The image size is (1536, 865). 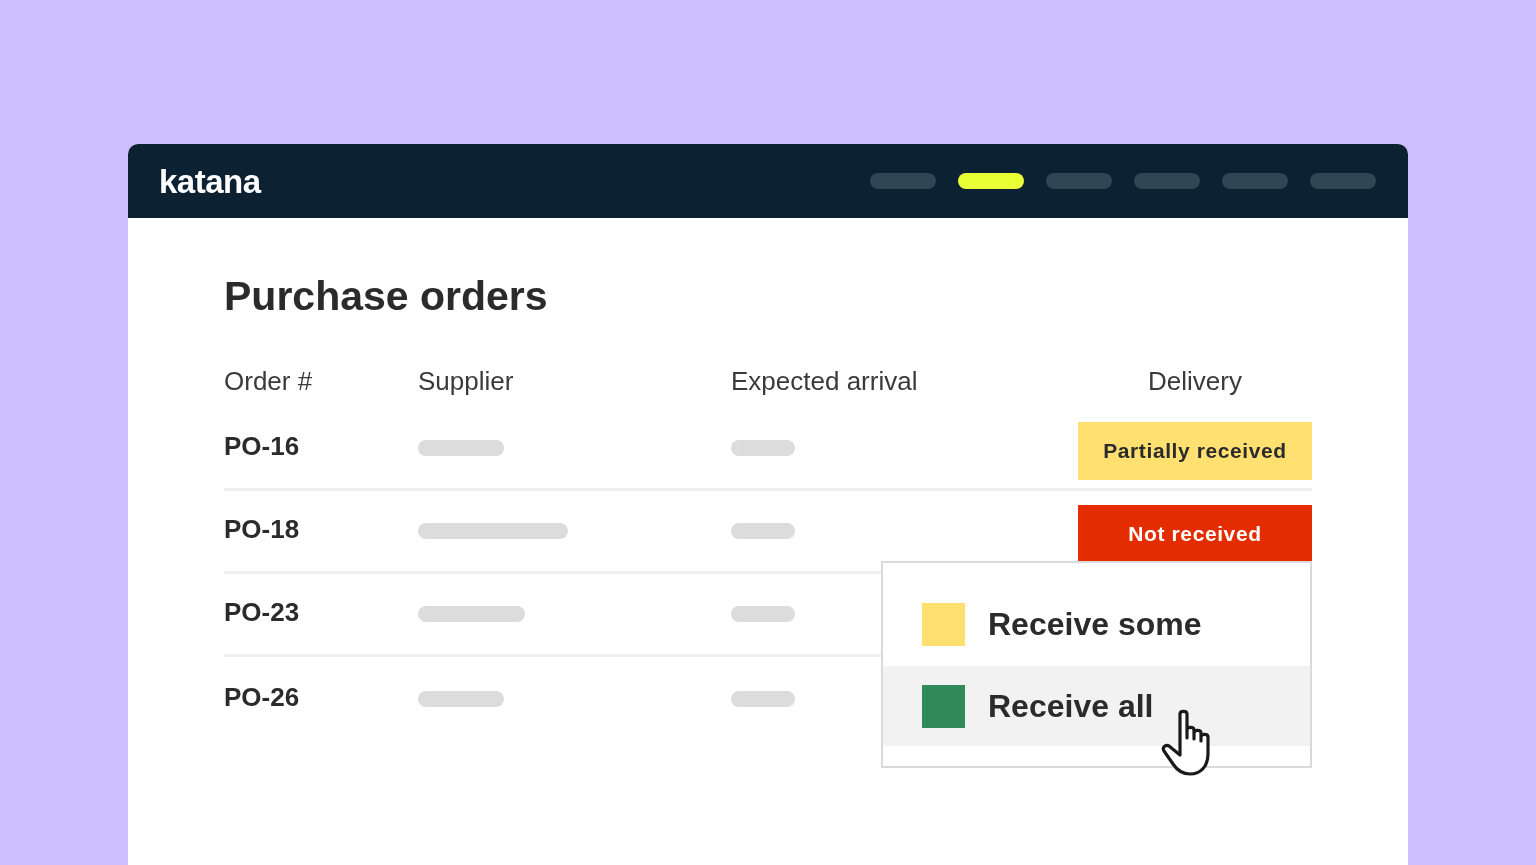 What do you see at coordinates (824, 381) in the screenshot?
I see `column-header: Expected arrival` at bounding box center [824, 381].